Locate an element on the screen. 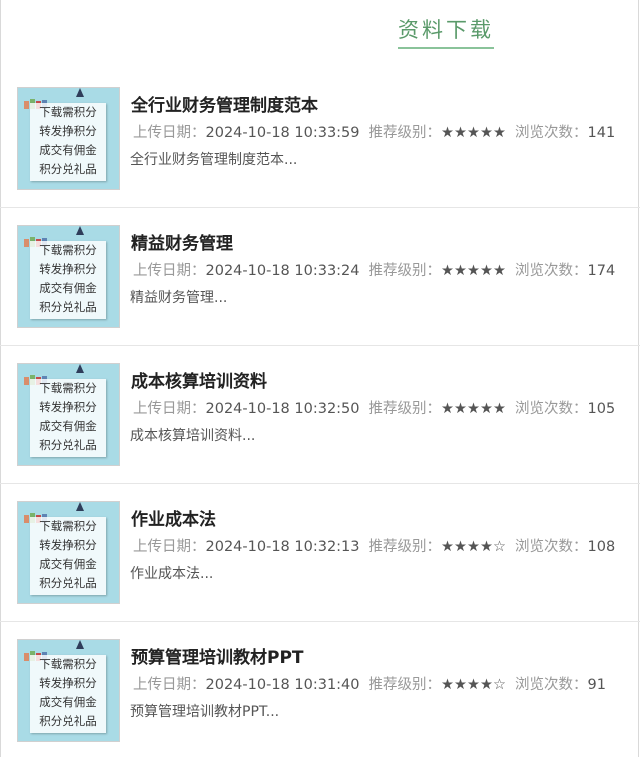 This screenshot has width=640, height=760. upload-date: 2024-10-18 10:33:24 is located at coordinates (282, 271).